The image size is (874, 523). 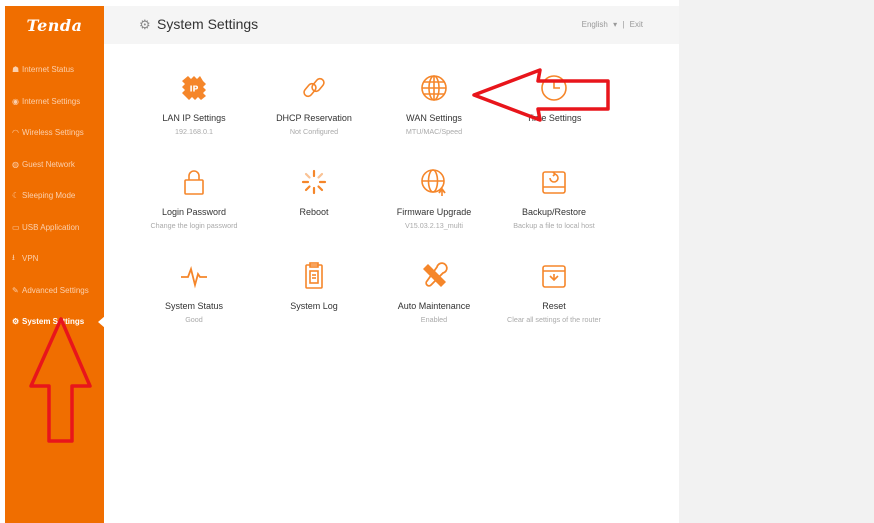 What do you see at coordinates (554, 182) in the screenshot?
I see `hard-drive-icon` at bounding box center [554, 182].